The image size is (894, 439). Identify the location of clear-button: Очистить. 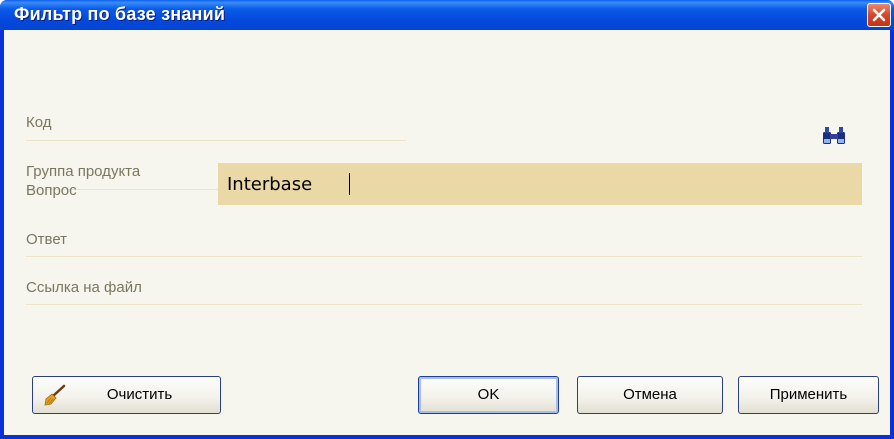
(126, 395).